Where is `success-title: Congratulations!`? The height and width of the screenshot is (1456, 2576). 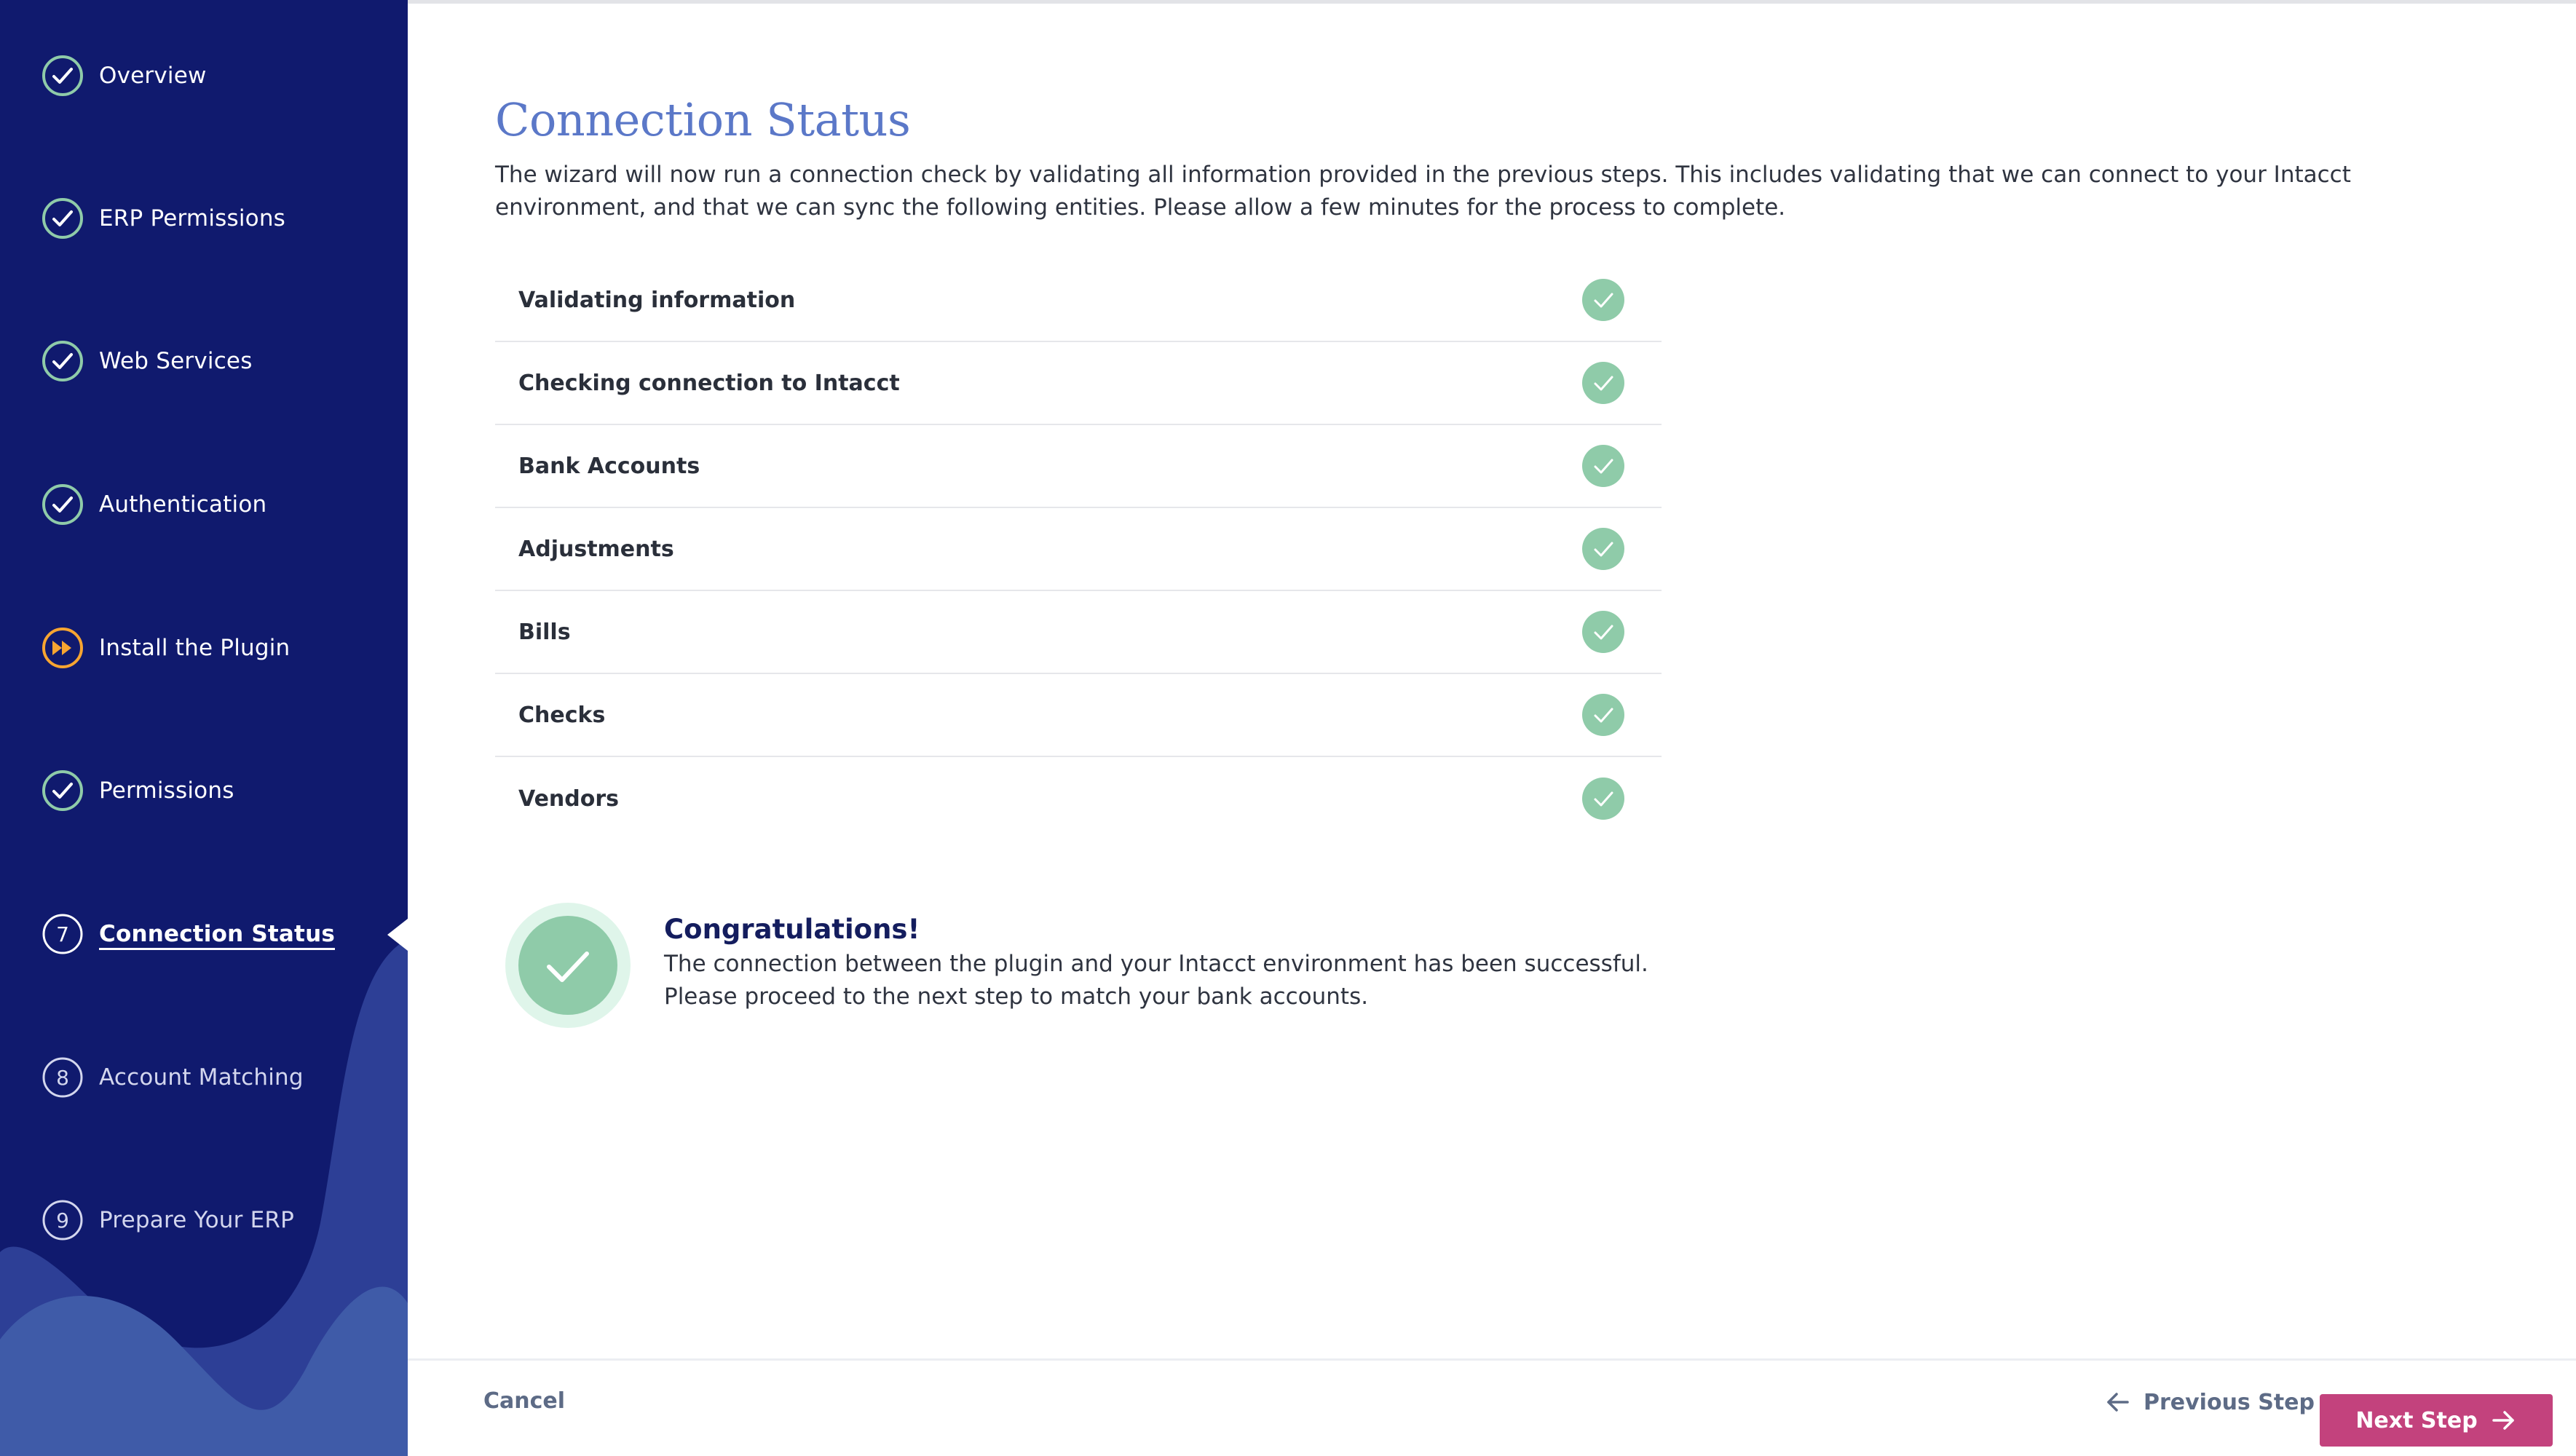 success-title: Congratulations! is located at coordinates (792, 929).